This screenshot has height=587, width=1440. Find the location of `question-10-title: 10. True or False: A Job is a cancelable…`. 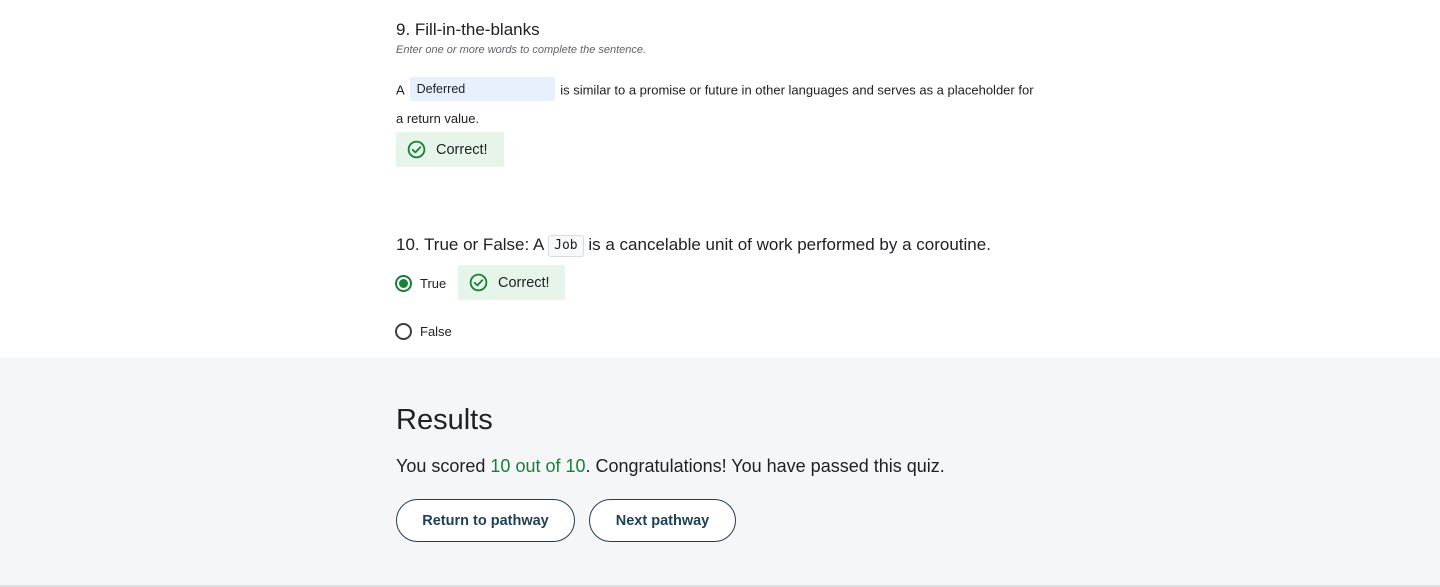

question-10-title: 10. True or False: A Job is a cancelable… is located at coordinates (693, 246).